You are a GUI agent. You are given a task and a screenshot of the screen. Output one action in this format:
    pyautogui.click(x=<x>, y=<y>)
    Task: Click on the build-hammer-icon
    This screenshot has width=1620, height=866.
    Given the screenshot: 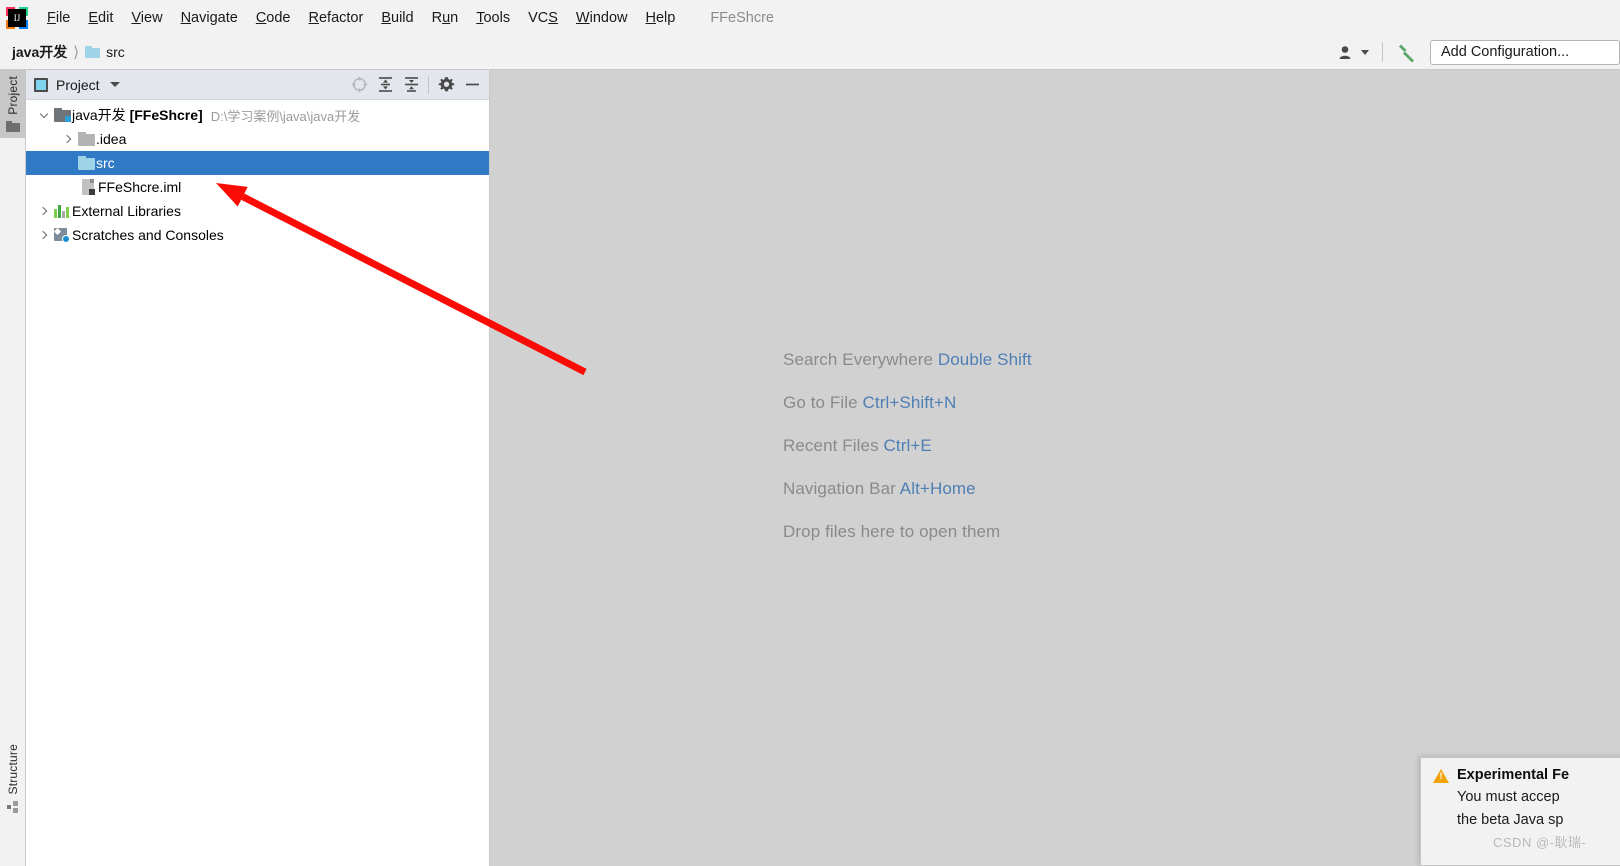 What is the action you would take?
    pyautogui.click(x=1406, y=53)
    